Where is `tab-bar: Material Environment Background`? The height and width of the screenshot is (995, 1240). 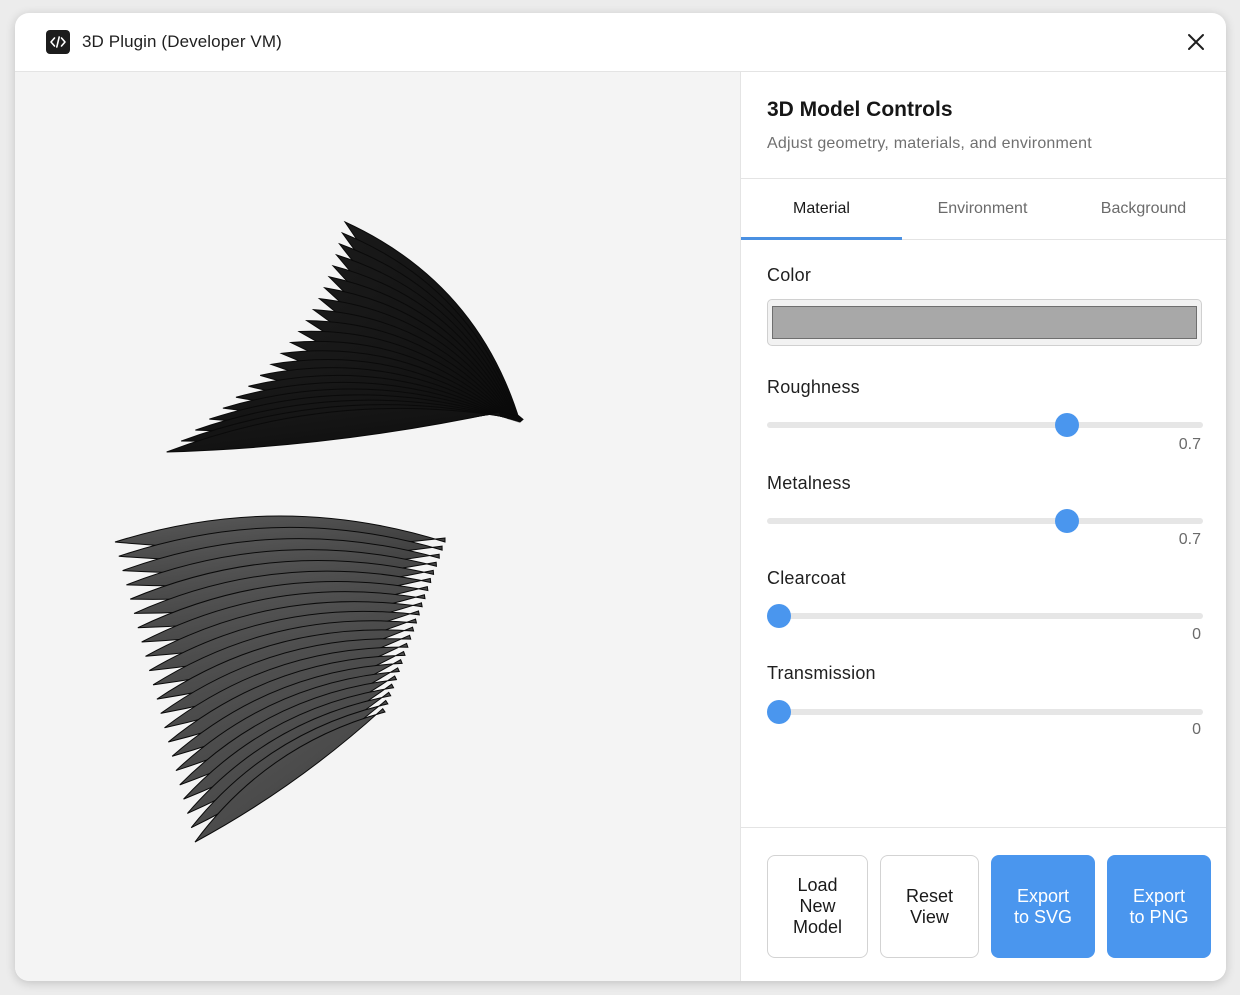 tab-bar: Material Environment Background is located at coordinates (983, 209).